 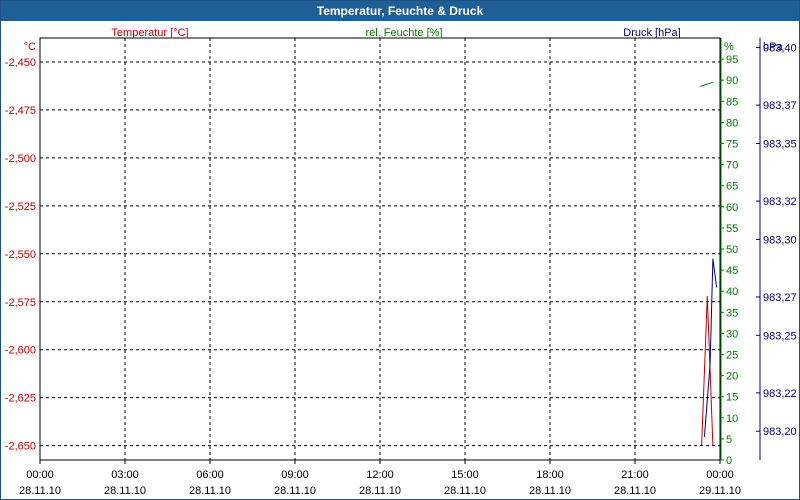 What do you see at coordinates (732, 313) in the screenshot?
I see `humidity-tick-label: 35` at bounding box center [732, 313].